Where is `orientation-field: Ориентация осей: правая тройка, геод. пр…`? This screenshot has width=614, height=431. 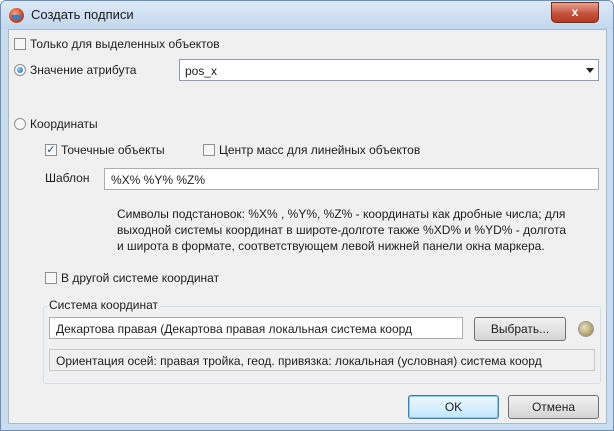 orientation-field: Ориентация осей: правая тройка, геод. пр… is located at coordinates (322, 360).